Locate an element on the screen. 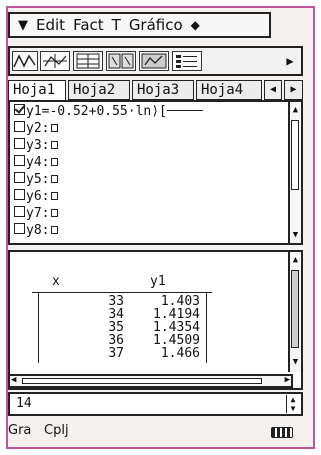 The width and height of the screenshot is (321, 455). list-icon is located at coordinates (187, 61).